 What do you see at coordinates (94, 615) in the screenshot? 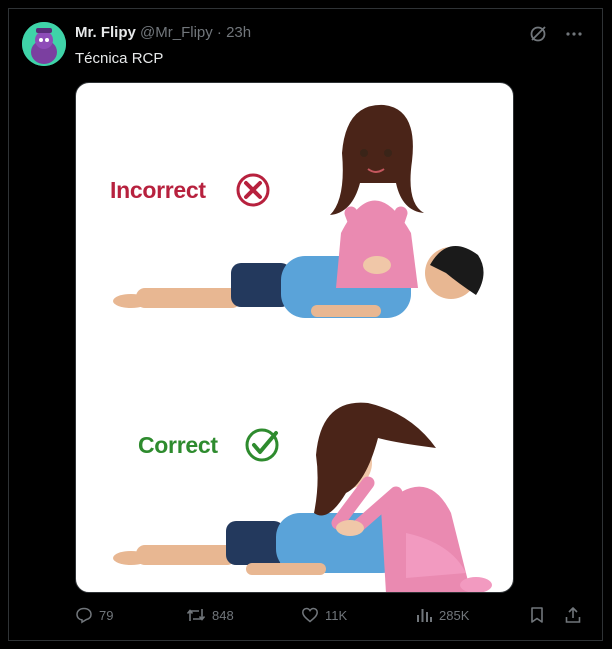
I see `reply-button: 79` at bounding box center [94, 615].